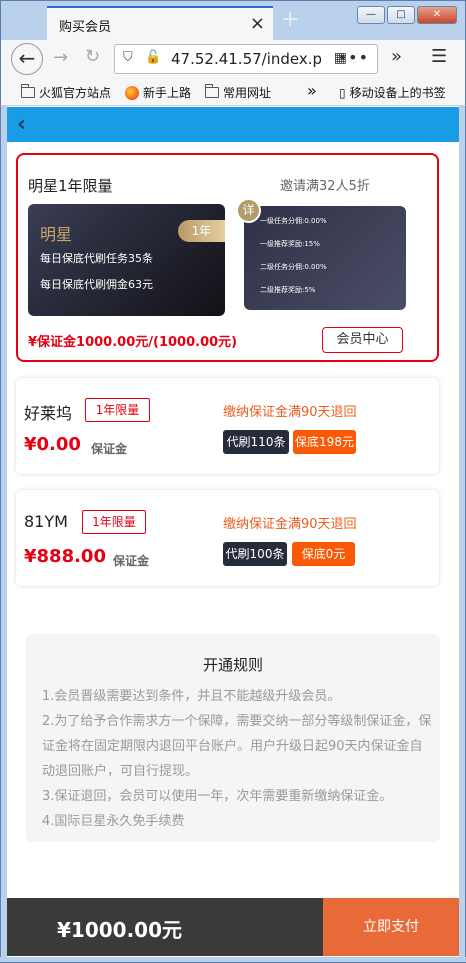  I want to click on url-text: 47.52.41.57/index.php/, so click(246, 59).